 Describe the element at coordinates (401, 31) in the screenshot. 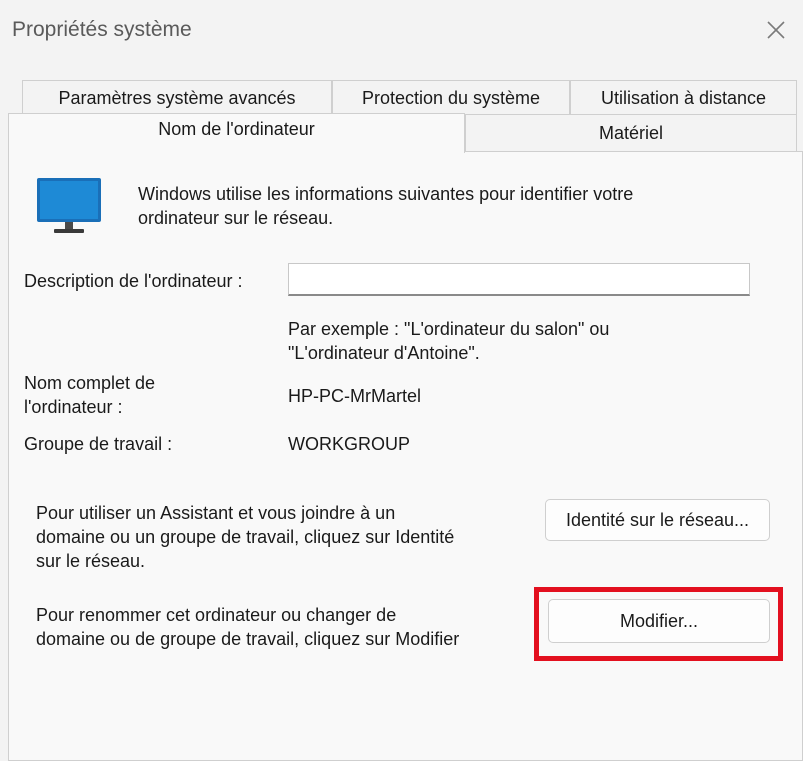

I see `title-bar: Propriétés système` at that location.